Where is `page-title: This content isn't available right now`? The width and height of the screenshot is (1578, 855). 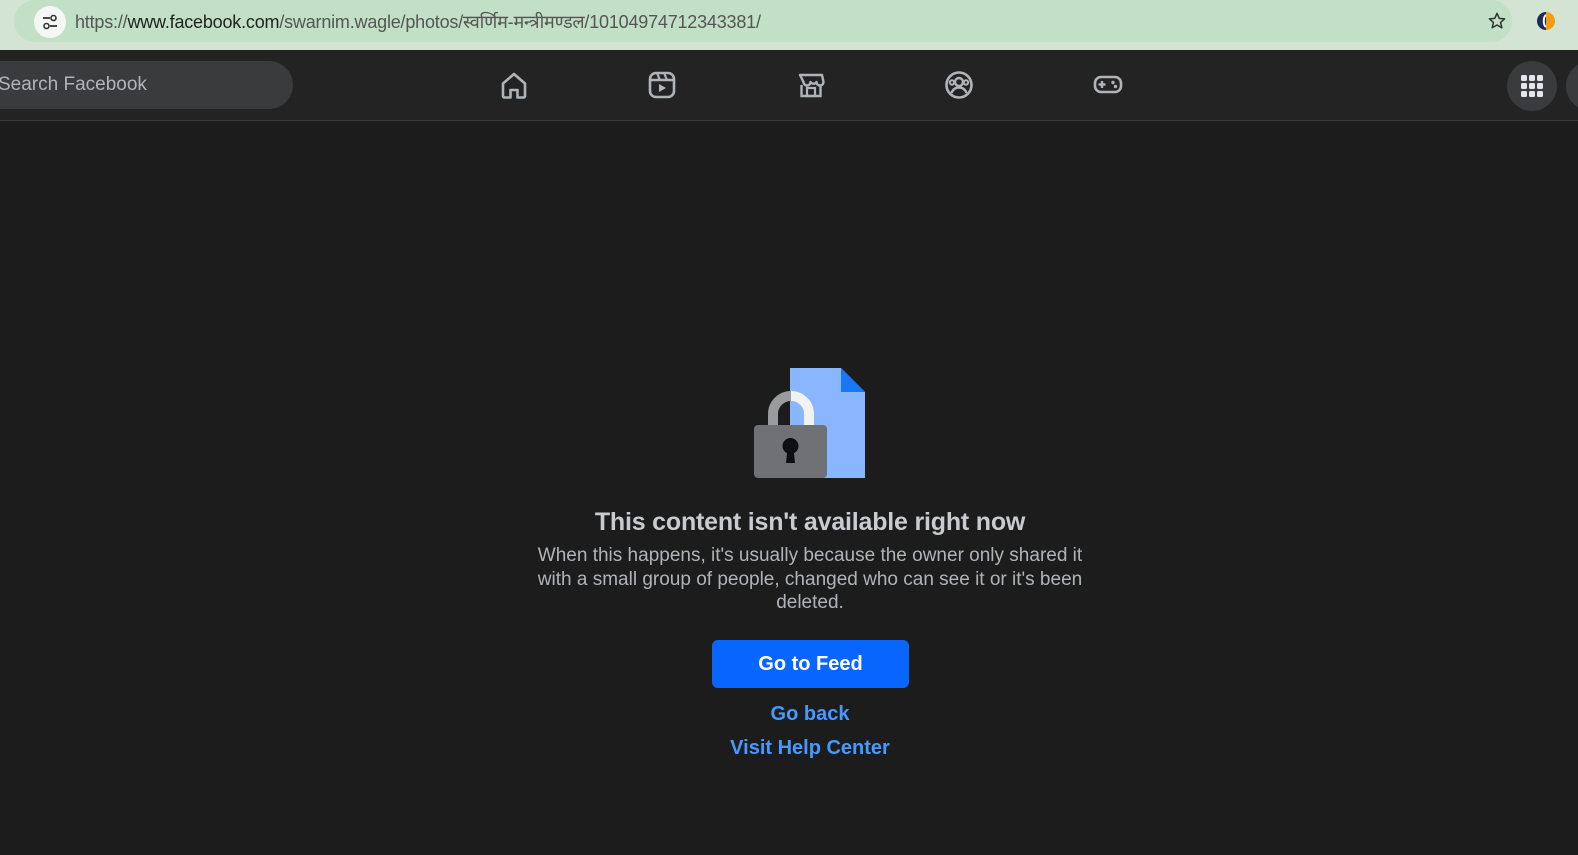
page-title: This content isn't available right now is located at coordinates (810, 522).